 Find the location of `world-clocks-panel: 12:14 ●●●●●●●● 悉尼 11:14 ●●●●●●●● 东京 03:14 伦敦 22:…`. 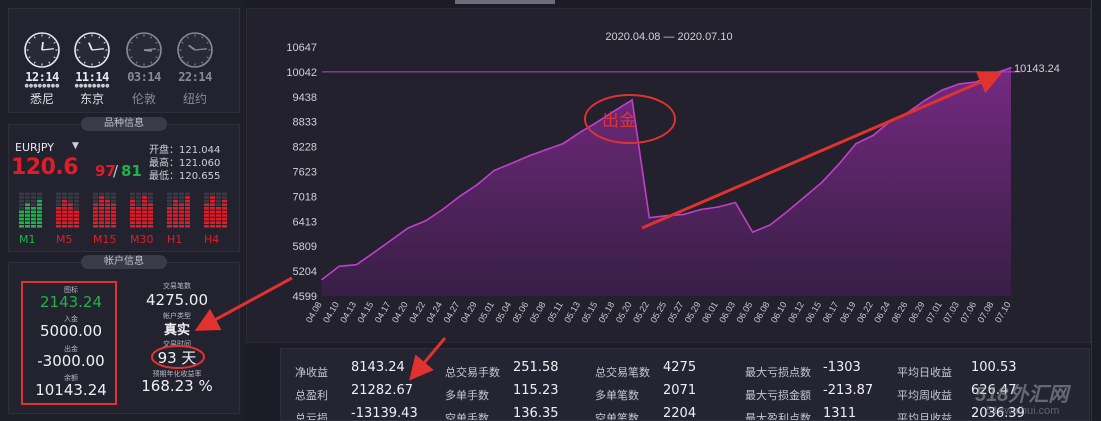

world-clocks-panel: 12:14 ●●●●●●●● 悉尼 11:14 ●●●●●●●● 东京 03:14 伦敦 22:… is located at coordinates (124, 60).